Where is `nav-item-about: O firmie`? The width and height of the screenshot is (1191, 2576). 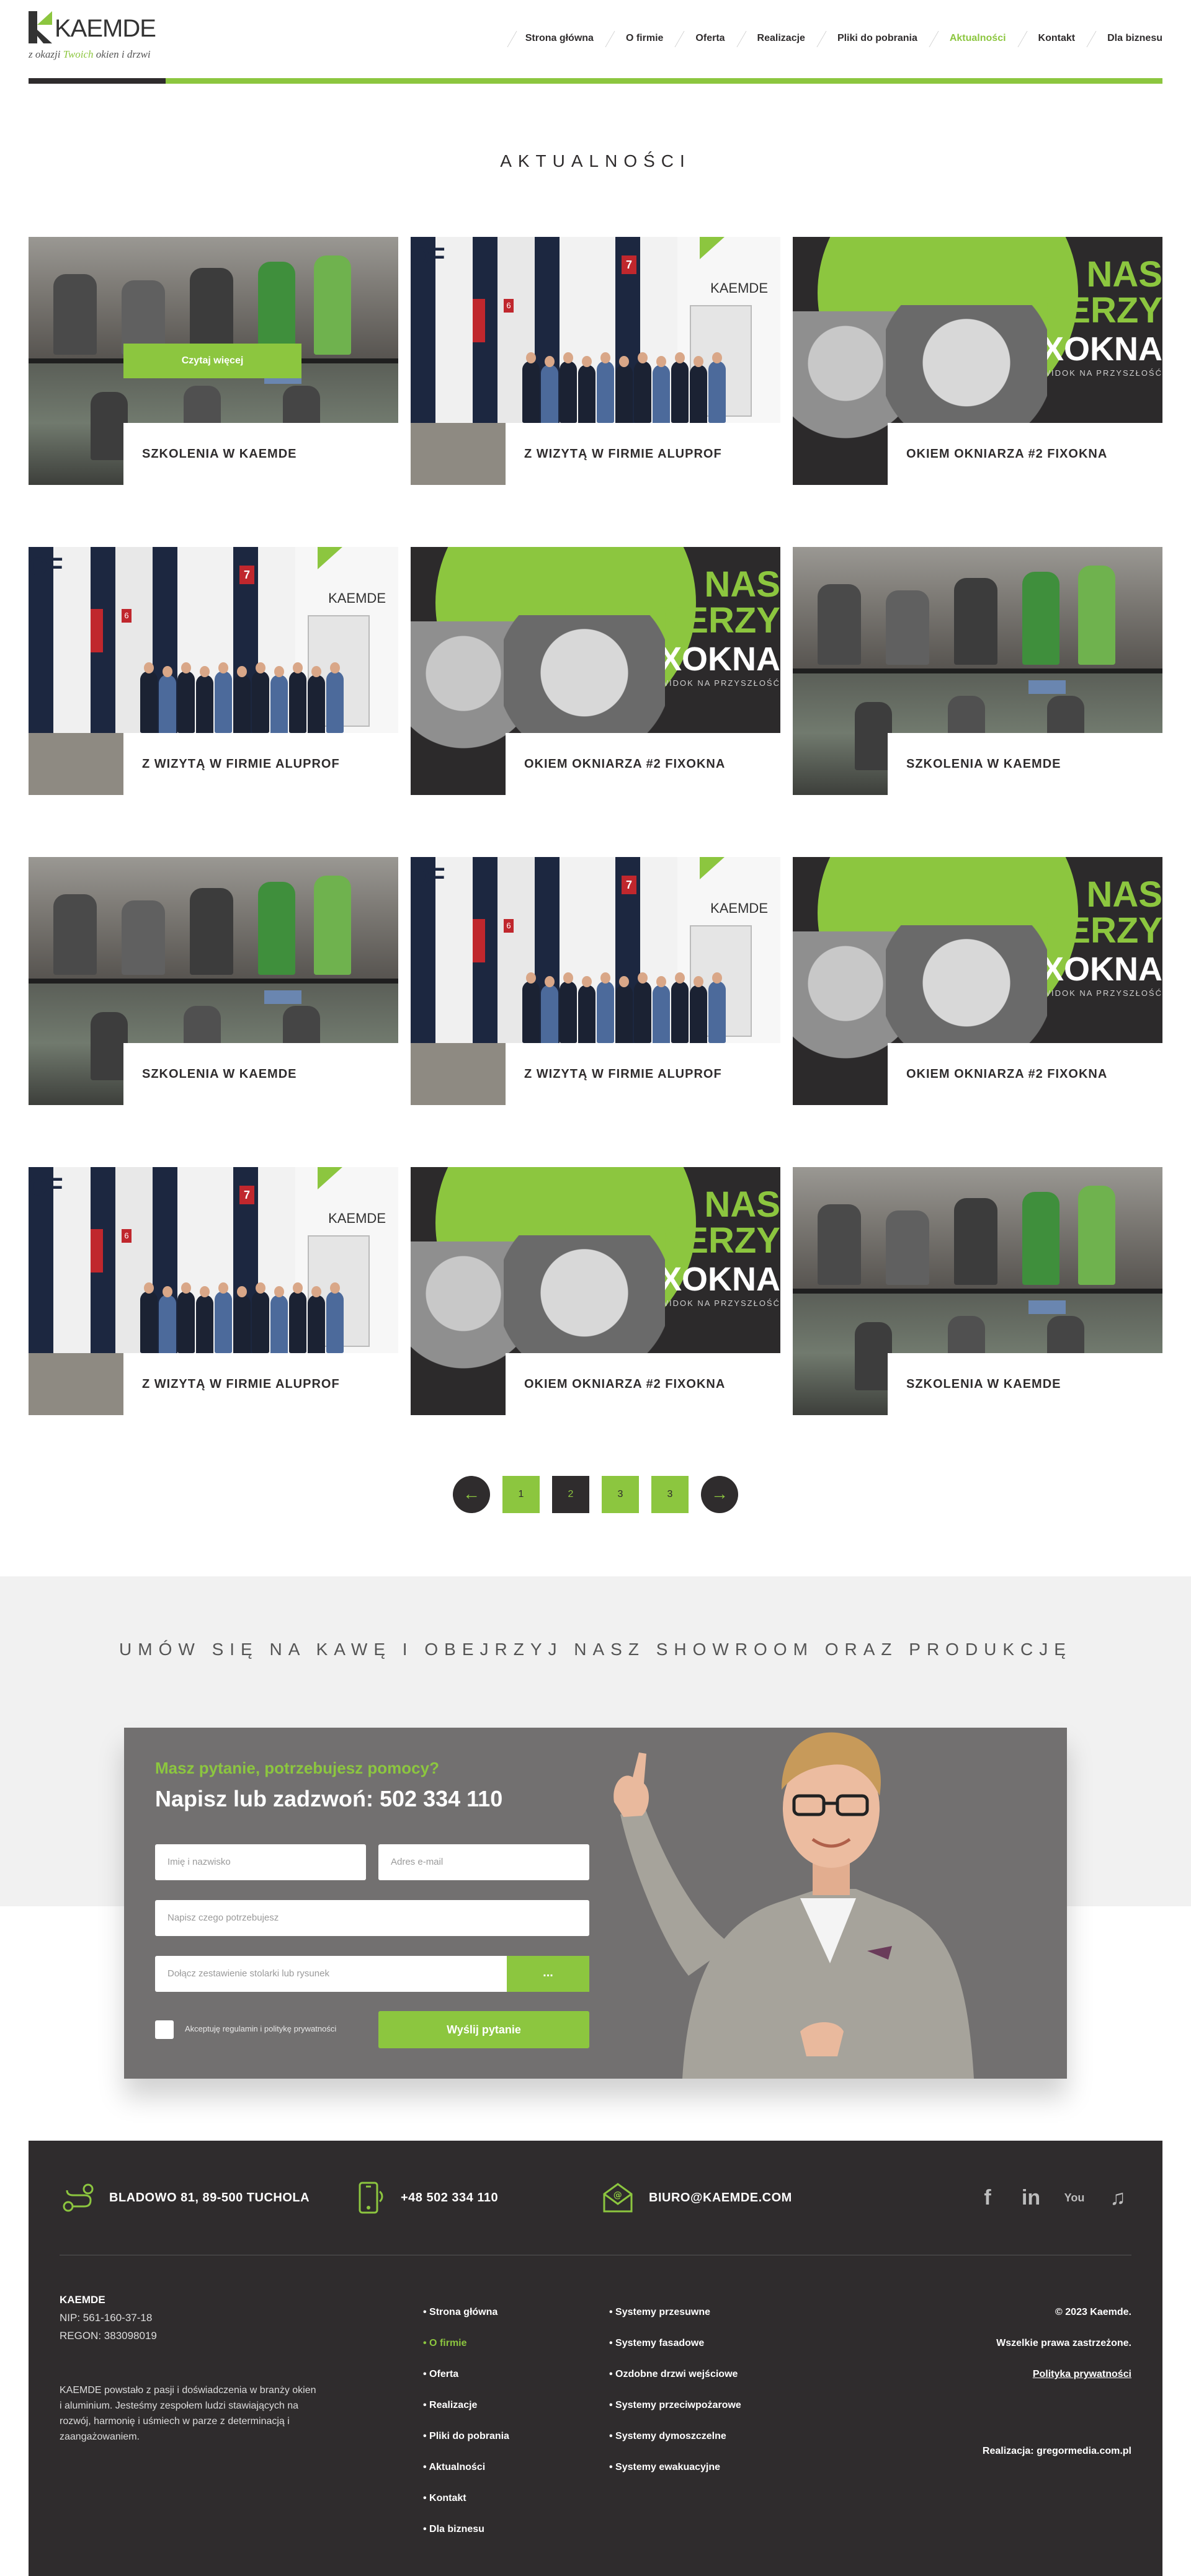
nav-item-about: O firmie is located at coordinates (645, 38).